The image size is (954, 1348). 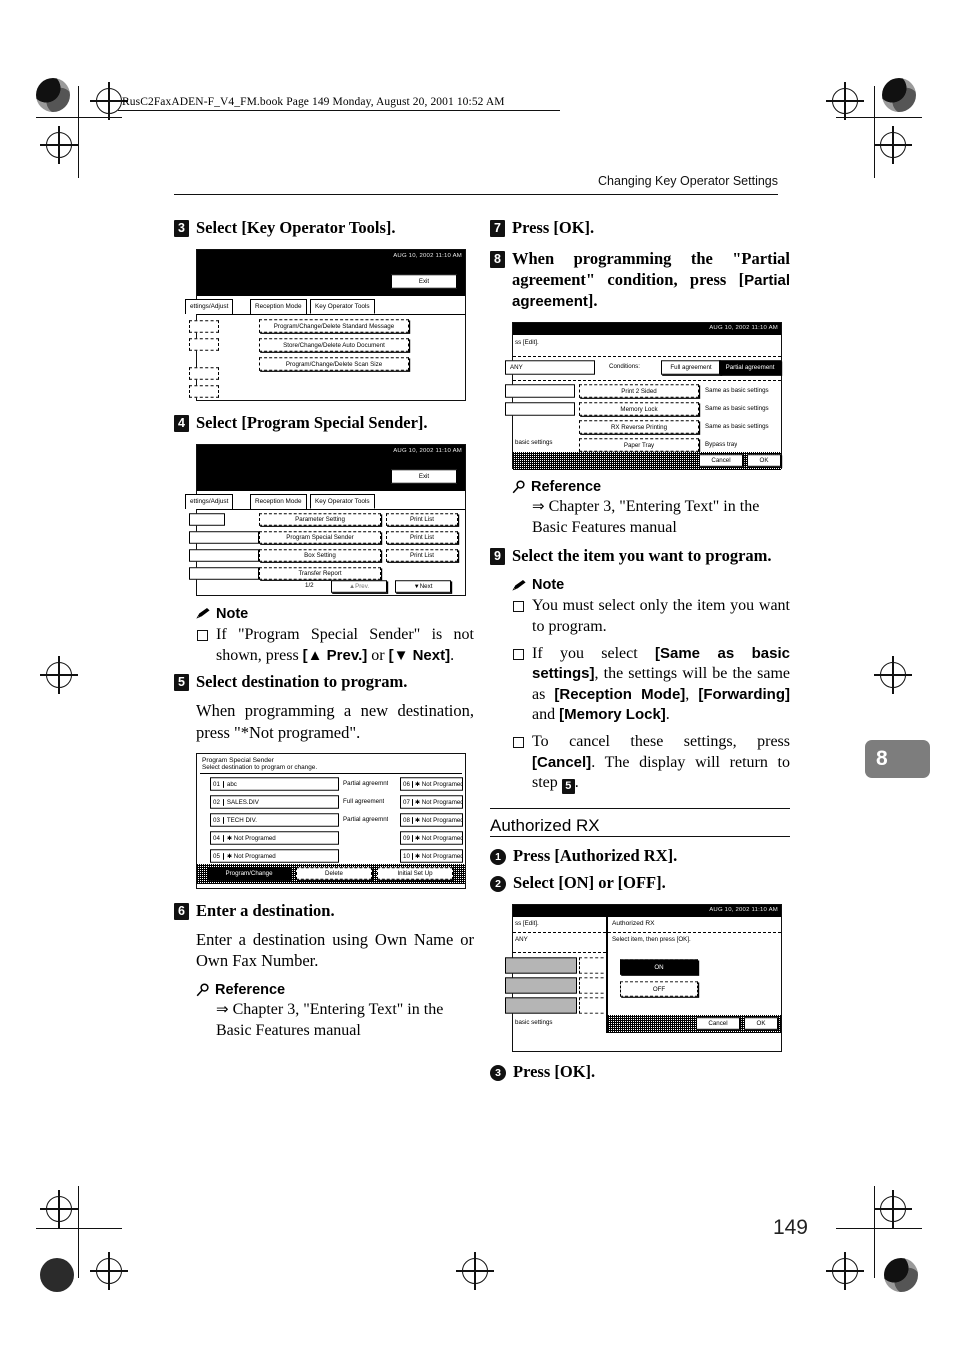 What do you see at coordinates (659, 967) in the screenshot?
I see `option-button-on: ON` at bounding box center [659, 967].